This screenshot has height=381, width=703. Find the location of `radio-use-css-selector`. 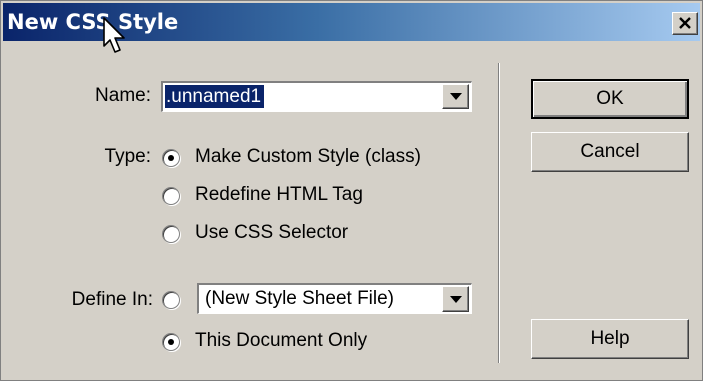

radio-use-css-selector is located at coordinates (171, 234).